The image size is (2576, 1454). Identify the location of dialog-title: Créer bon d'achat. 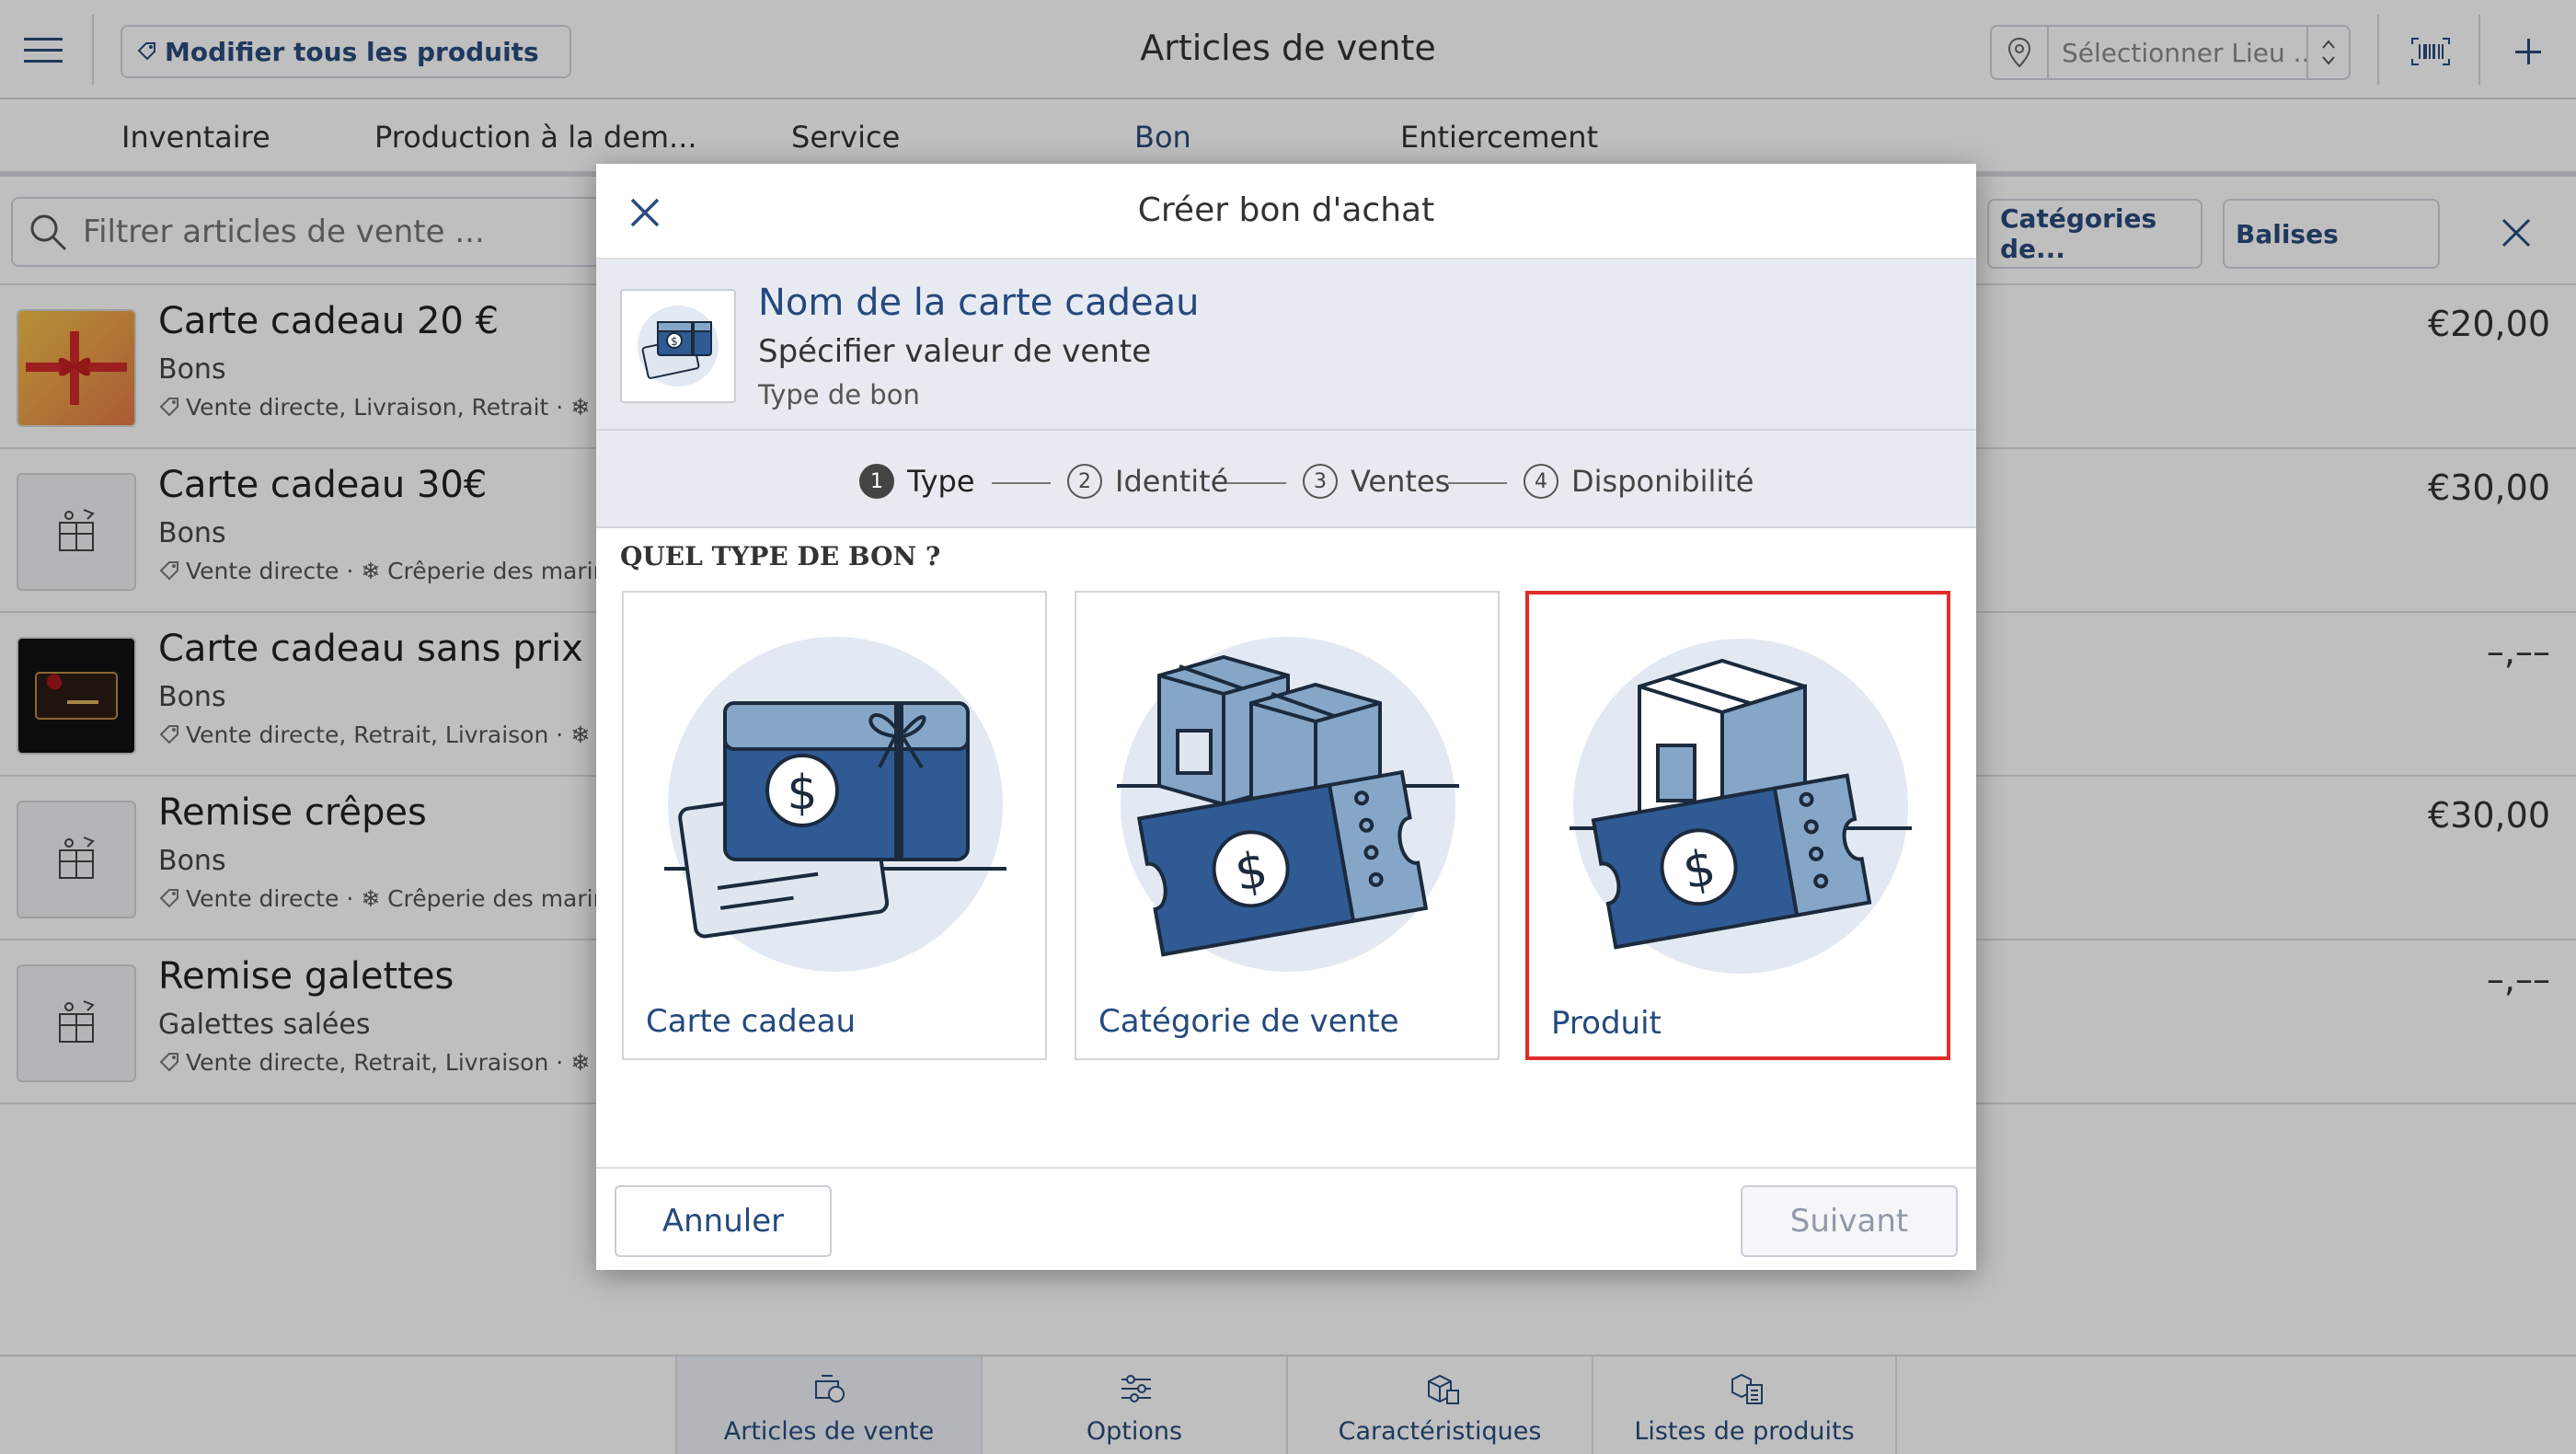
(1286, 210).